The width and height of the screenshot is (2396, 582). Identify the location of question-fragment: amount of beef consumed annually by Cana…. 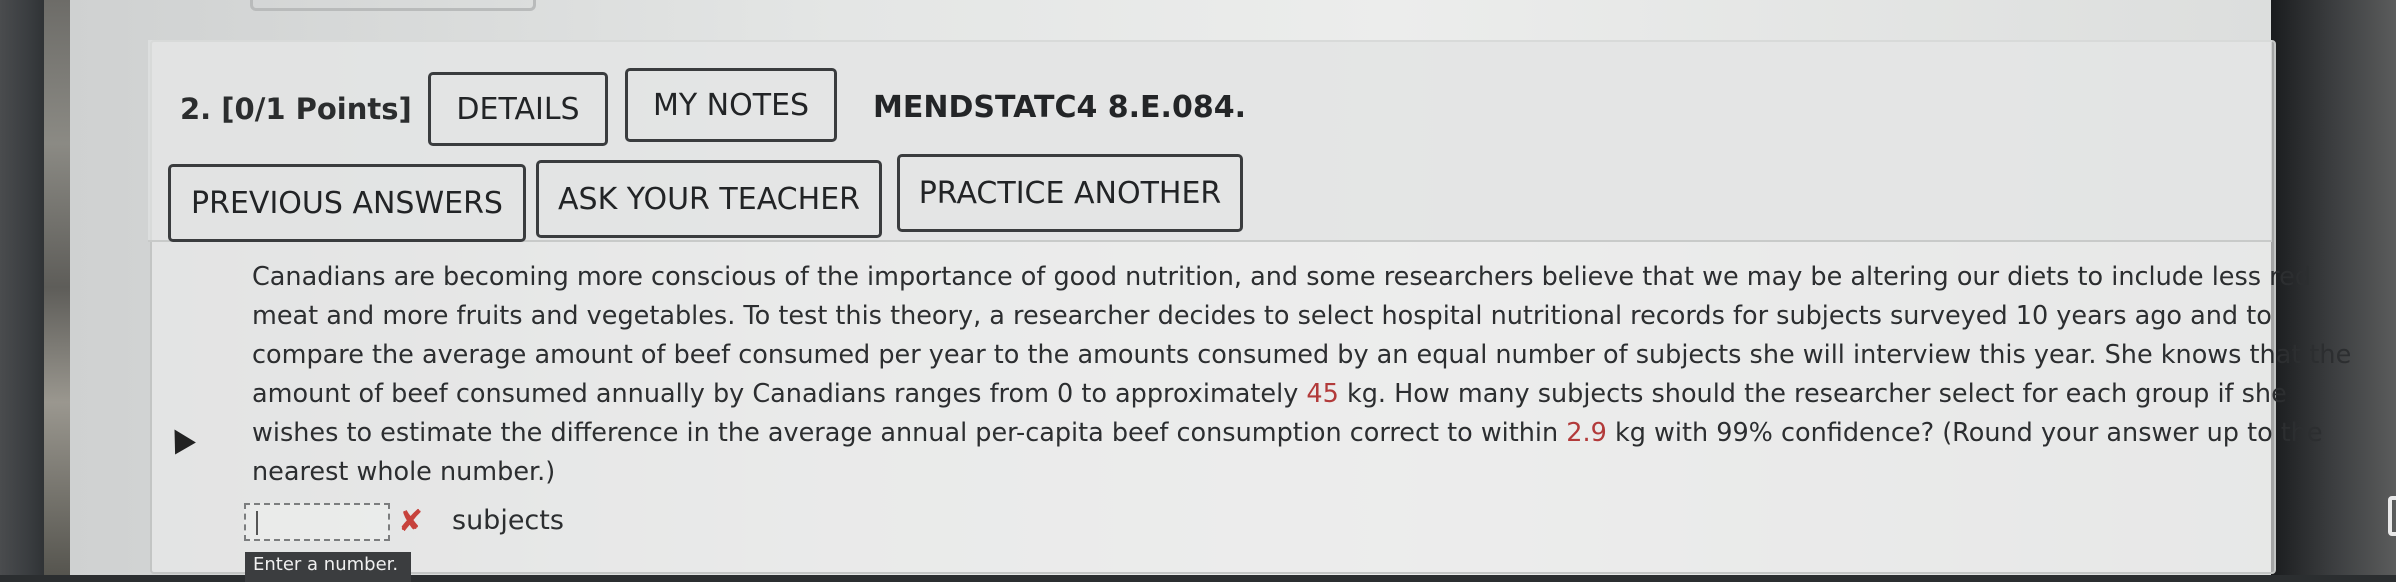
(779, 394).